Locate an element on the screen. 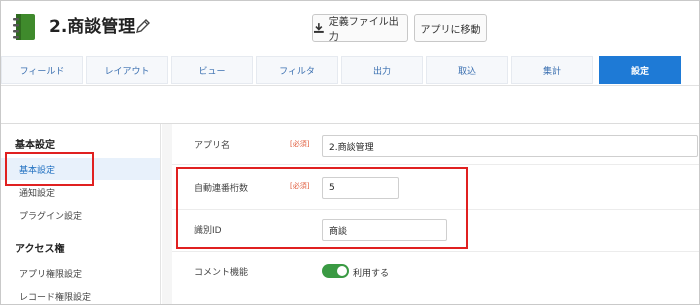  settings-tabs: フィールド レイアウト ビュー フィルタ 出力 取込 集計 設定 is located at coordinates (350, 70).